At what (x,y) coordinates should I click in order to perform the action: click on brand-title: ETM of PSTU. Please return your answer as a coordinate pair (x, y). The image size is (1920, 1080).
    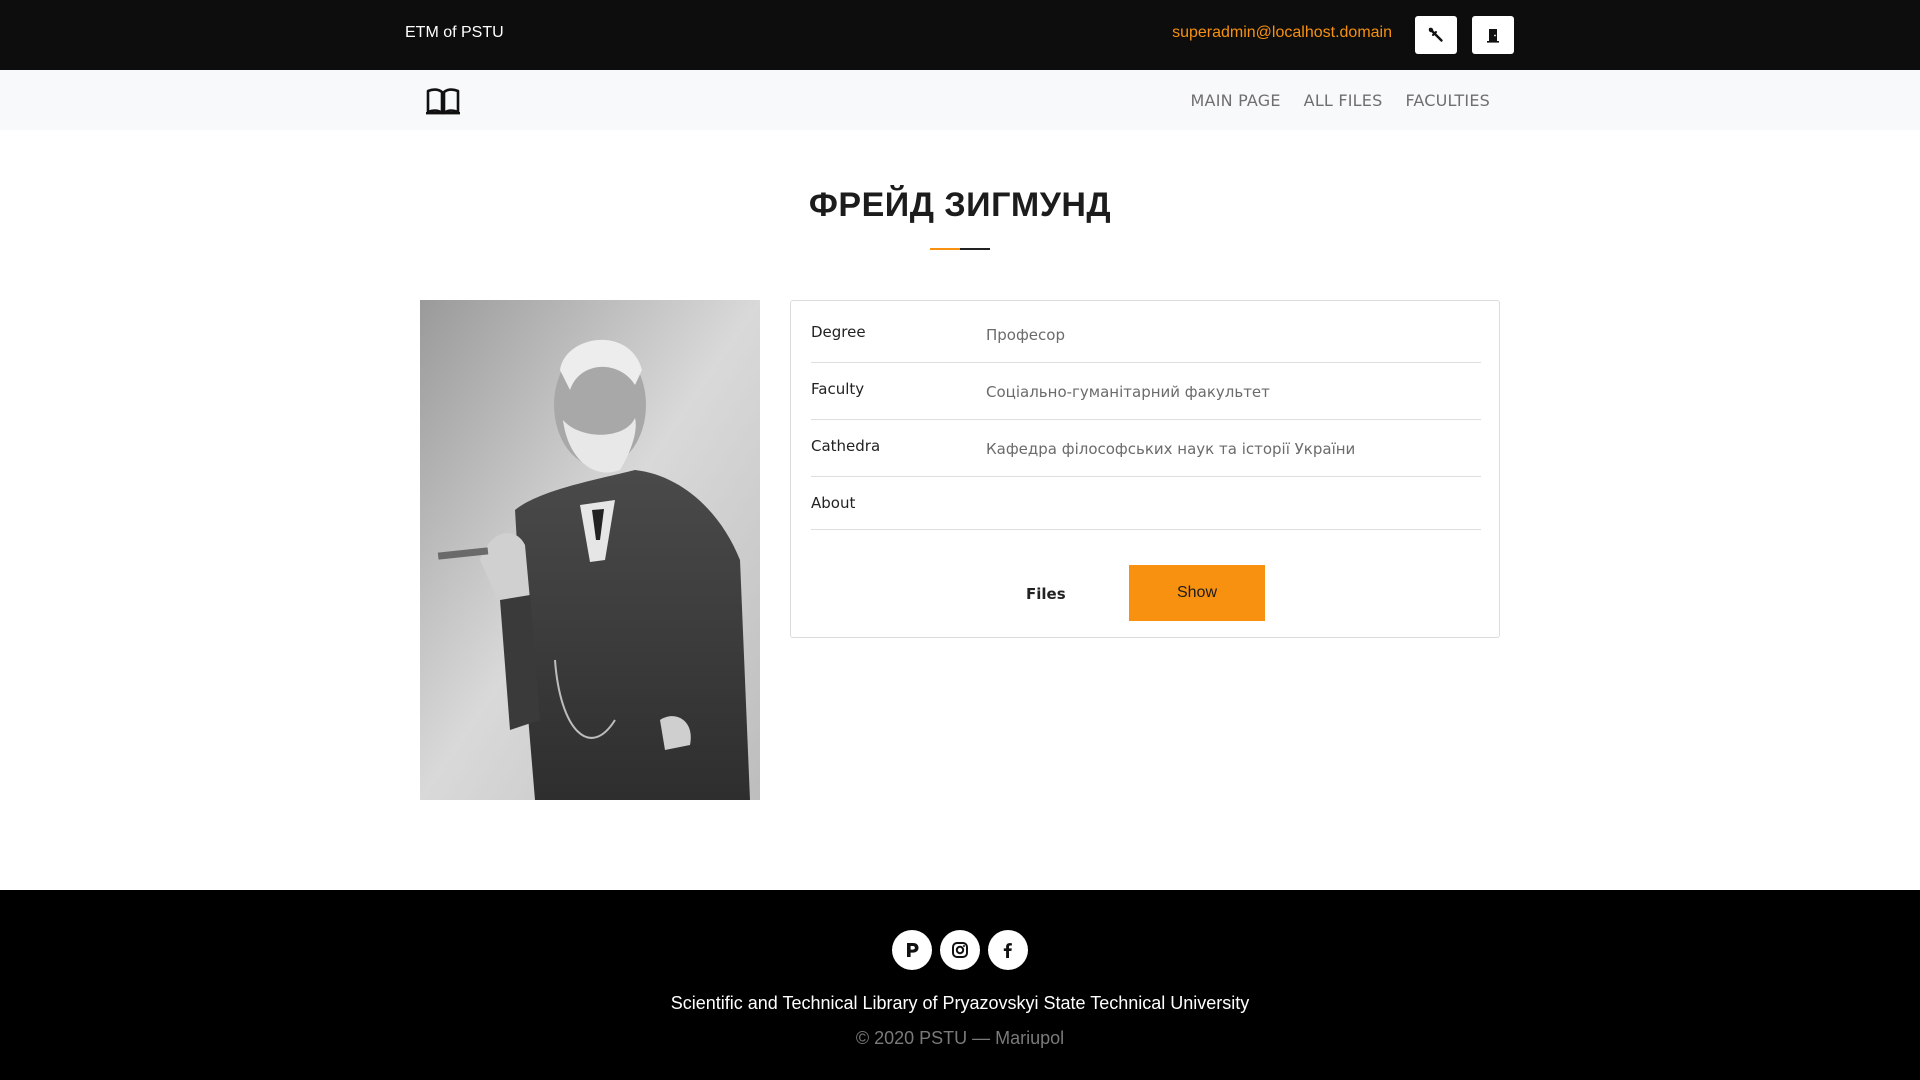
    Looking at the image, I should click on (454, 33).